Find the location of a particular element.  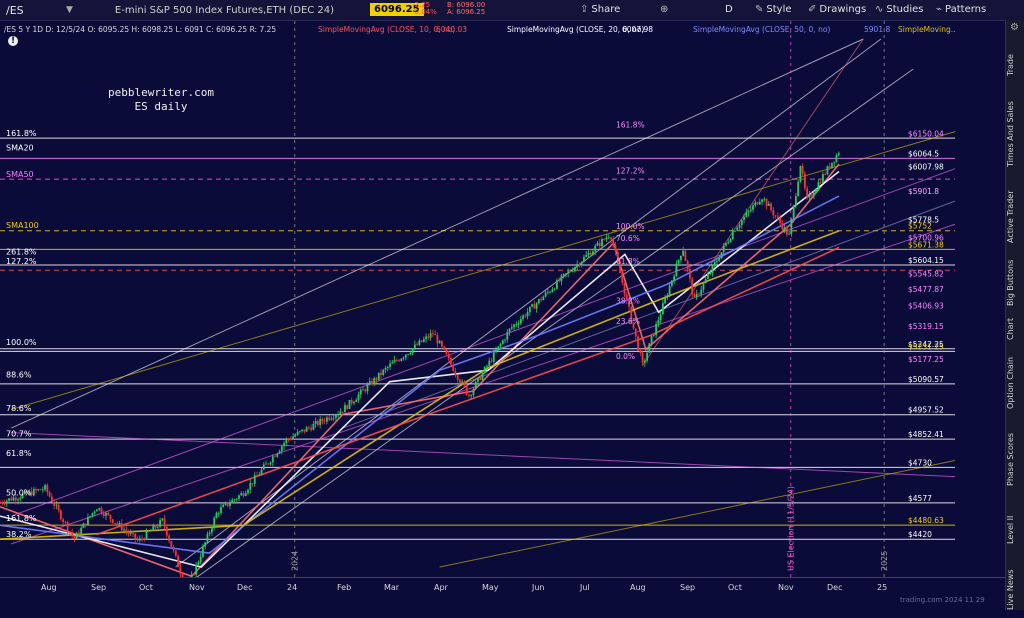

sma50-label: SimpleMovingAvg (CLOSE, 50, 0, no) is located at coordinates (761, 29).